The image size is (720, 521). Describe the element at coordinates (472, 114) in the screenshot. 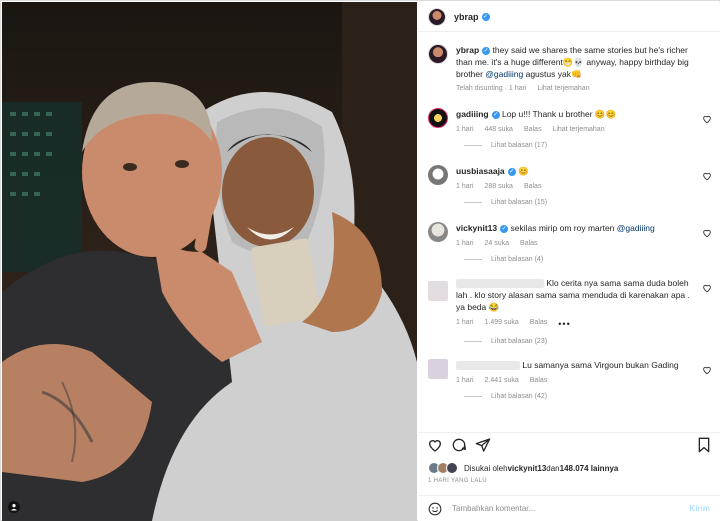

I see `comment-username: gadiiing` at that location.